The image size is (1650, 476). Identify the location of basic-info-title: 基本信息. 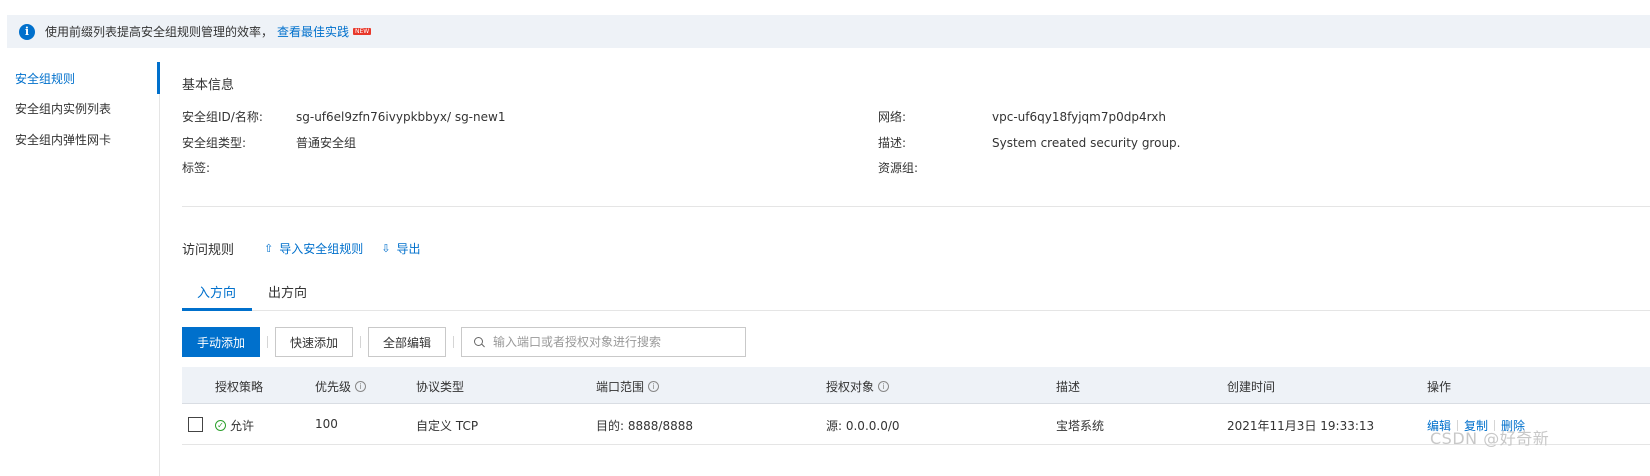
(208, 85).